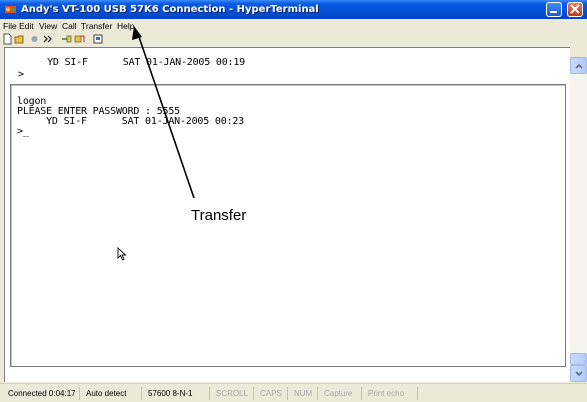 The image size is (587, 402). I want to click on menu-bar: File Edit View Call Transfer Help, so click(293, 26).